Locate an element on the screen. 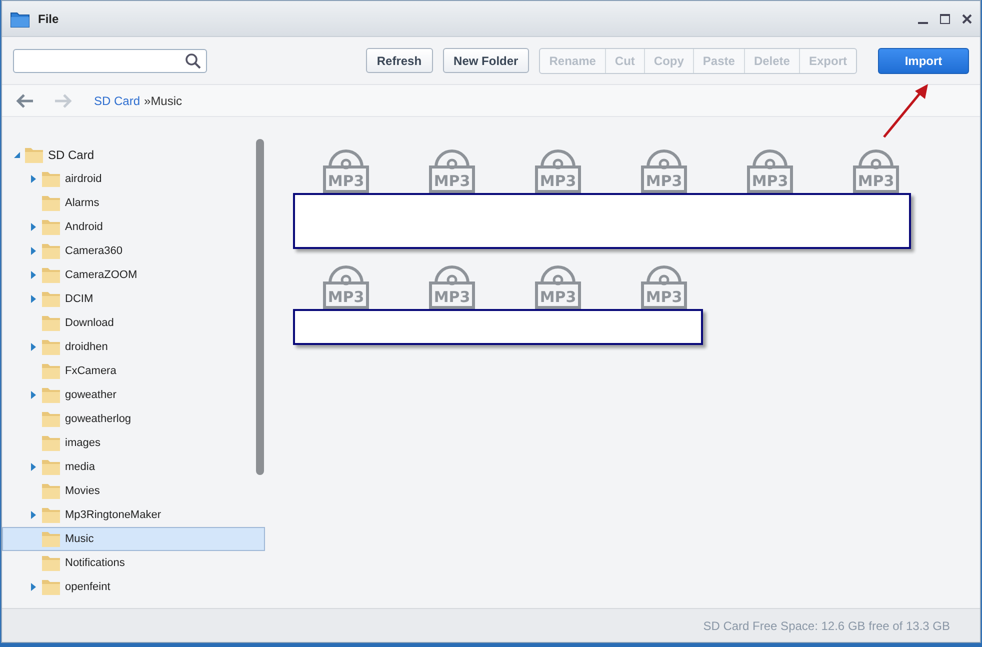 The width and height of the screenshot is (982, 647). tree-item: goweather is located at coordinates (90, 395).